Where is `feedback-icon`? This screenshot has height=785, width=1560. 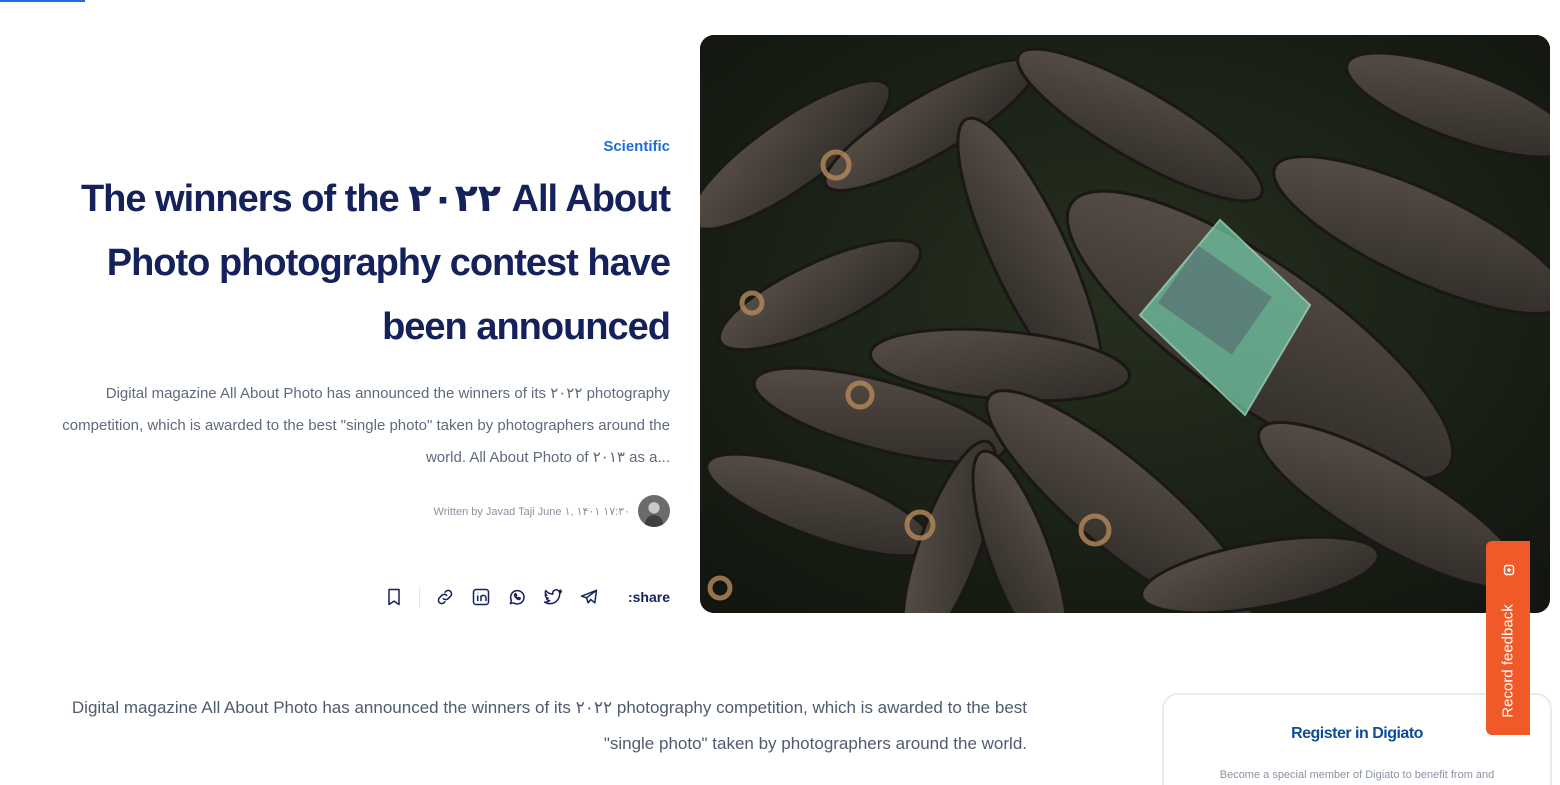
feedback-icon is located at coordinates (1509, 570).